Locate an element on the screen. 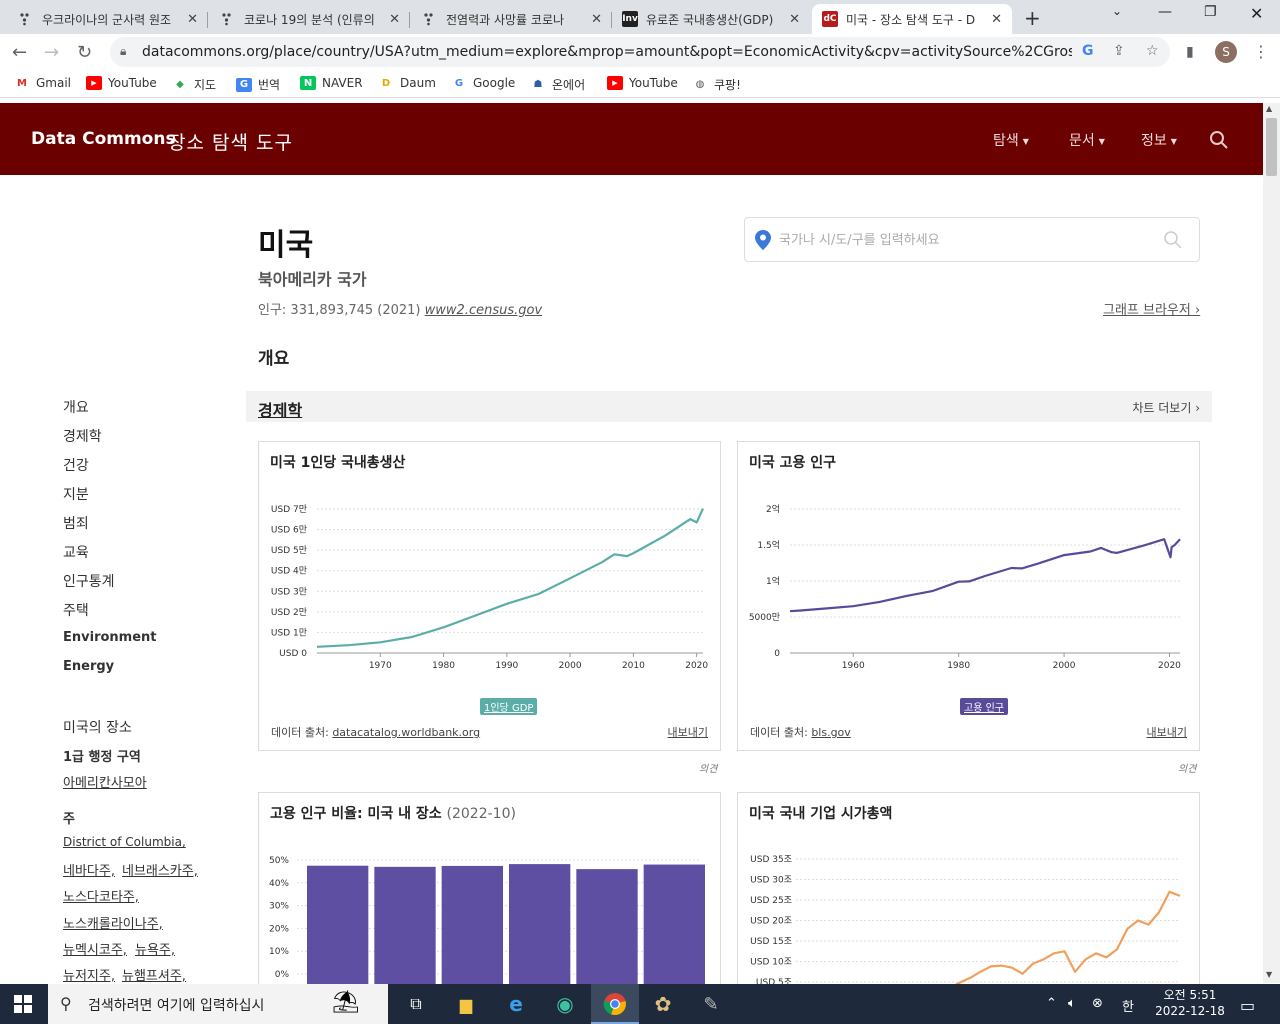 This screenshot has height=1024, width=1280. data-source-link: bls.gov is located at coordinates (831, 732).